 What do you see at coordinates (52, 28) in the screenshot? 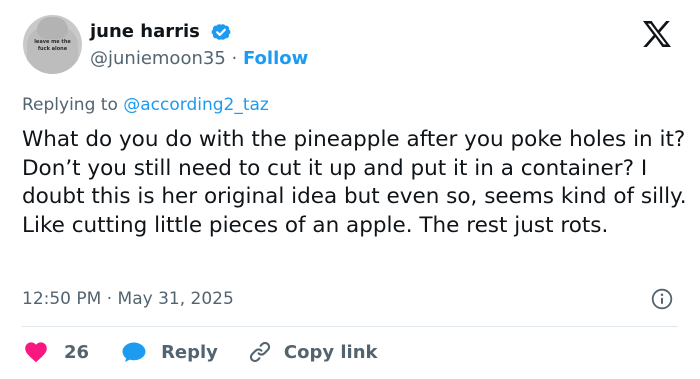
I see `avatar-hood` at bounding box center [52, 28].